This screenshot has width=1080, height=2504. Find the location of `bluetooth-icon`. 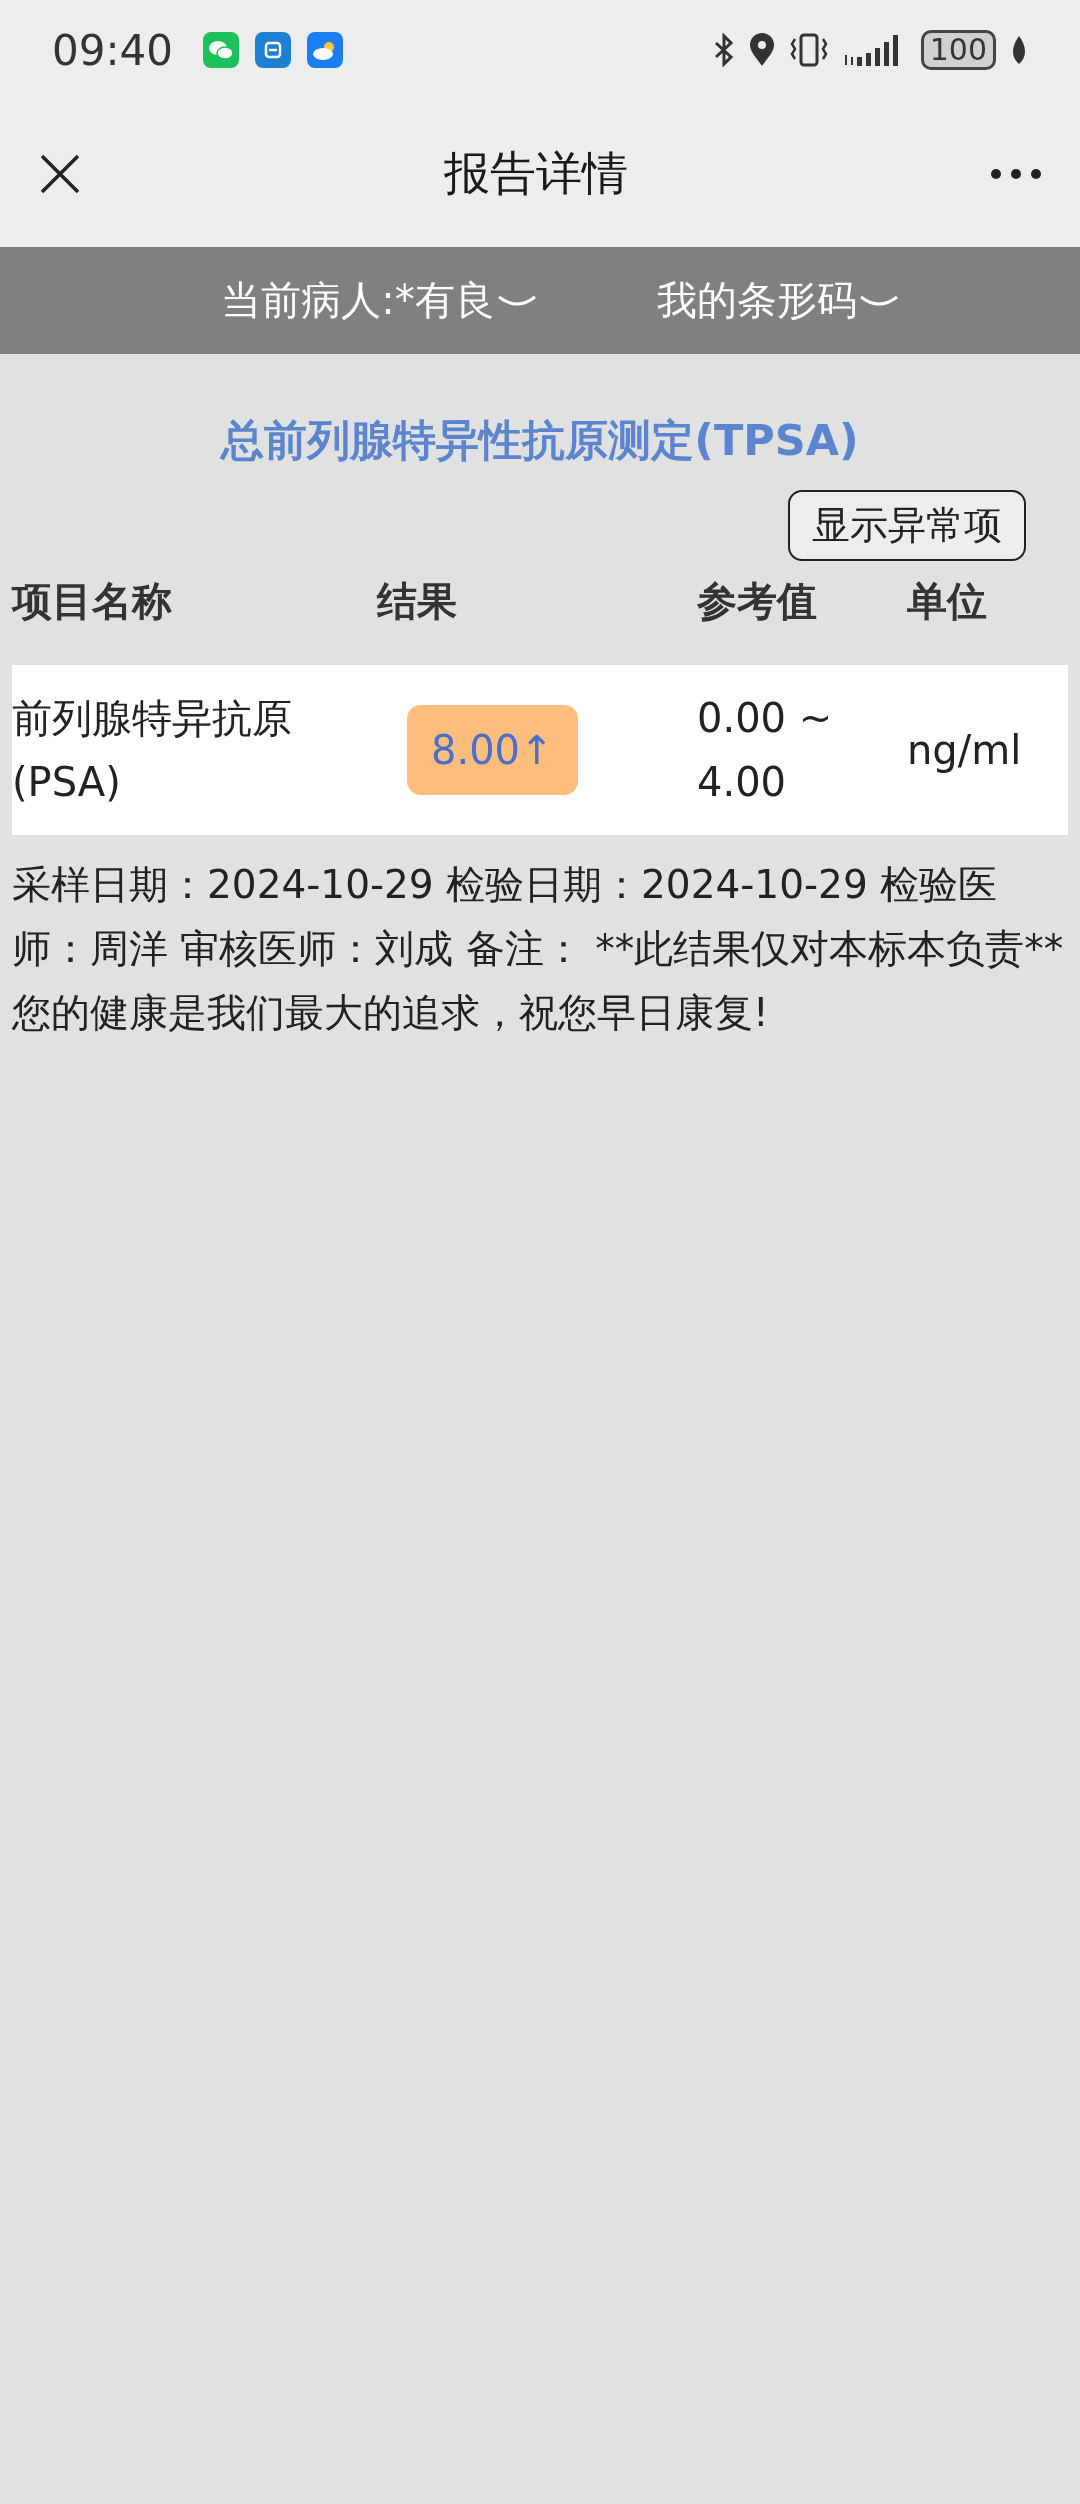

bluetooth-icon is located at coordinates (723, 50).